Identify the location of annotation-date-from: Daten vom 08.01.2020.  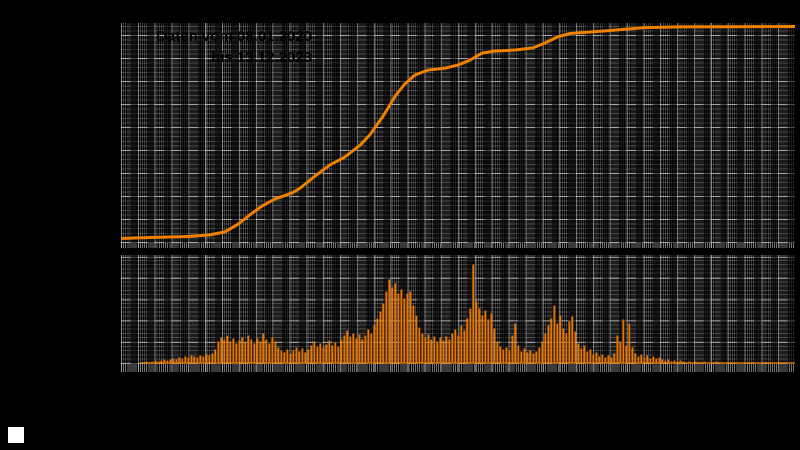
(234, 36).